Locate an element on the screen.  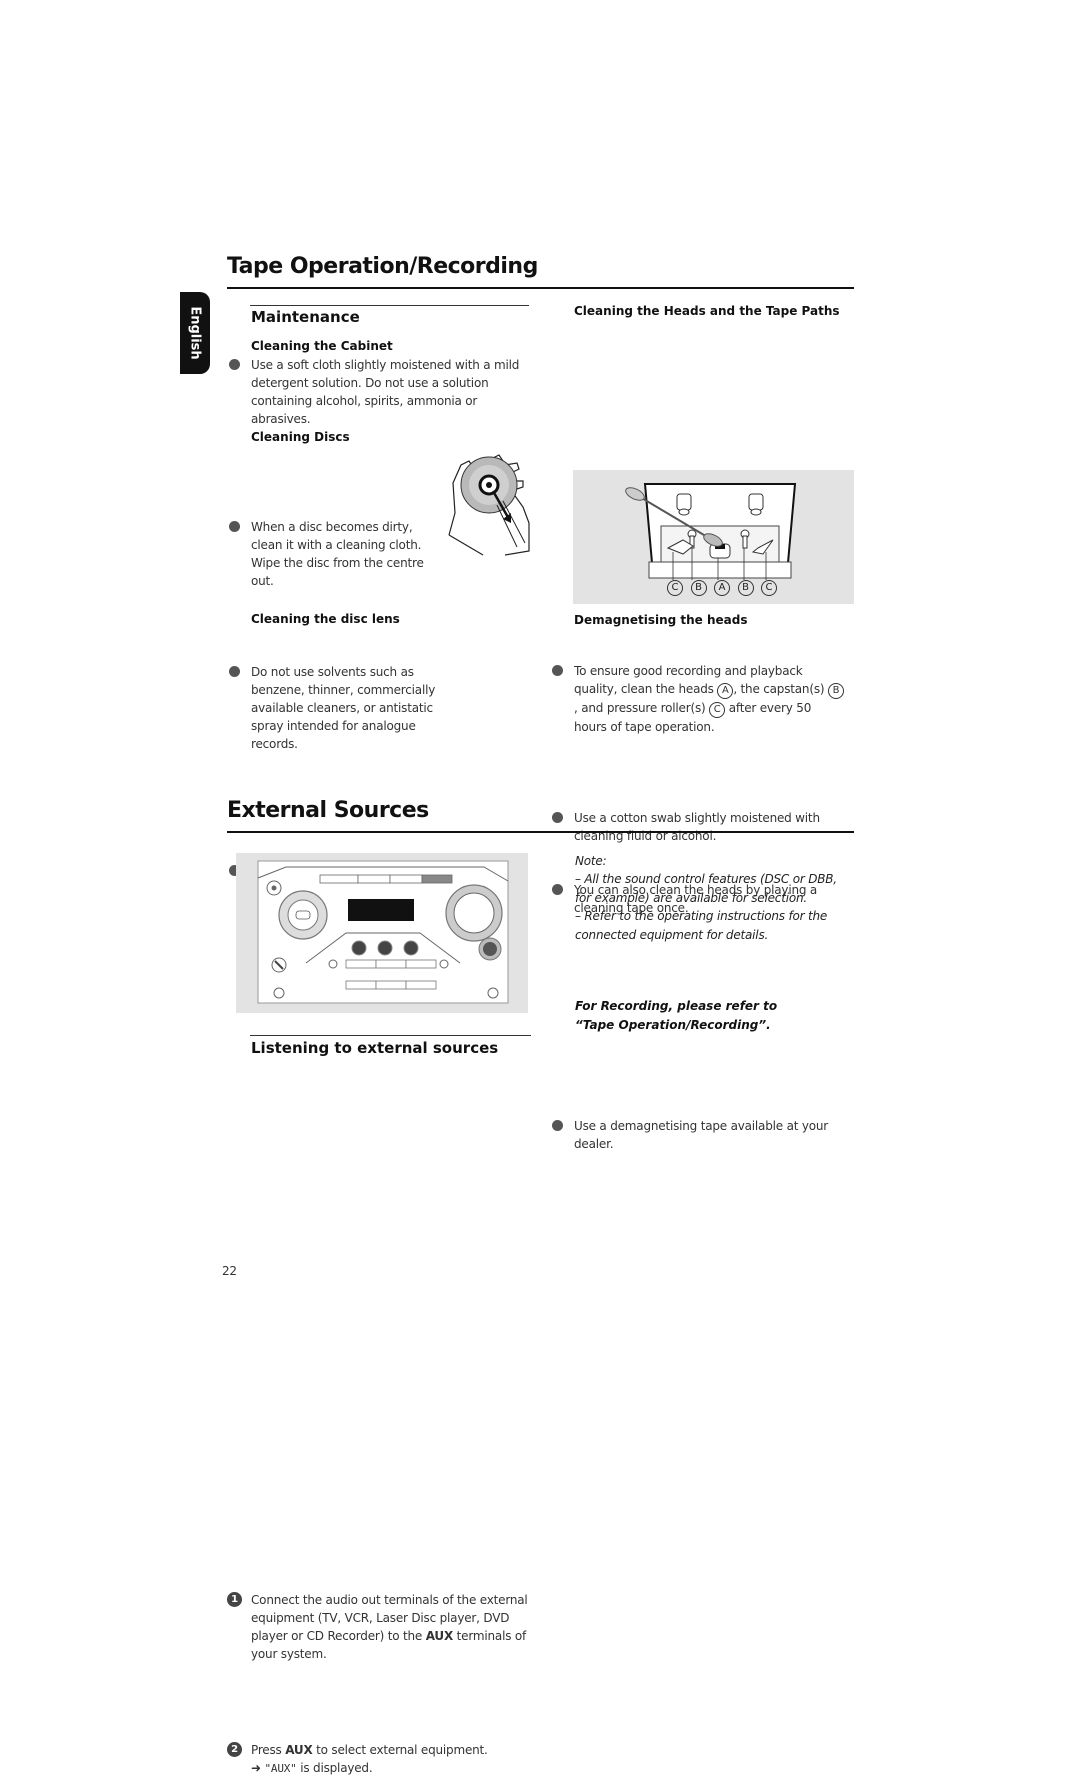
language-tab: English is located at coordinates (195, 333).